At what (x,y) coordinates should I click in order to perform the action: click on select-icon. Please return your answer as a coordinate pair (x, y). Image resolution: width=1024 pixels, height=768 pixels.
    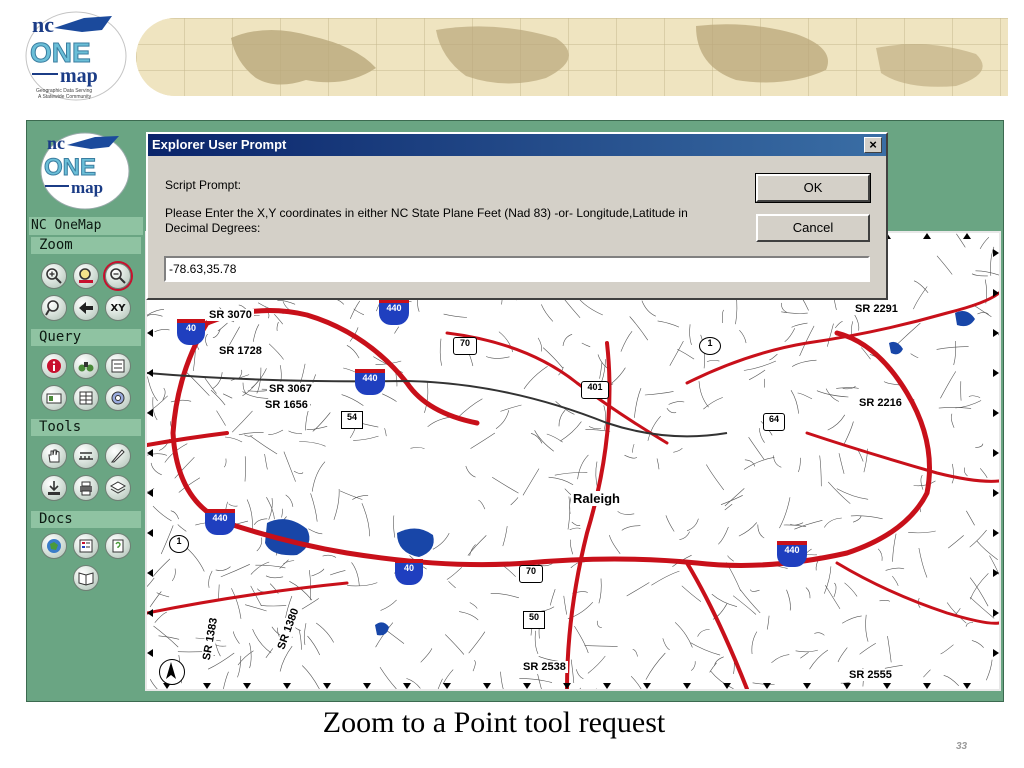
    Looking at the image, I should click on (54, 398).